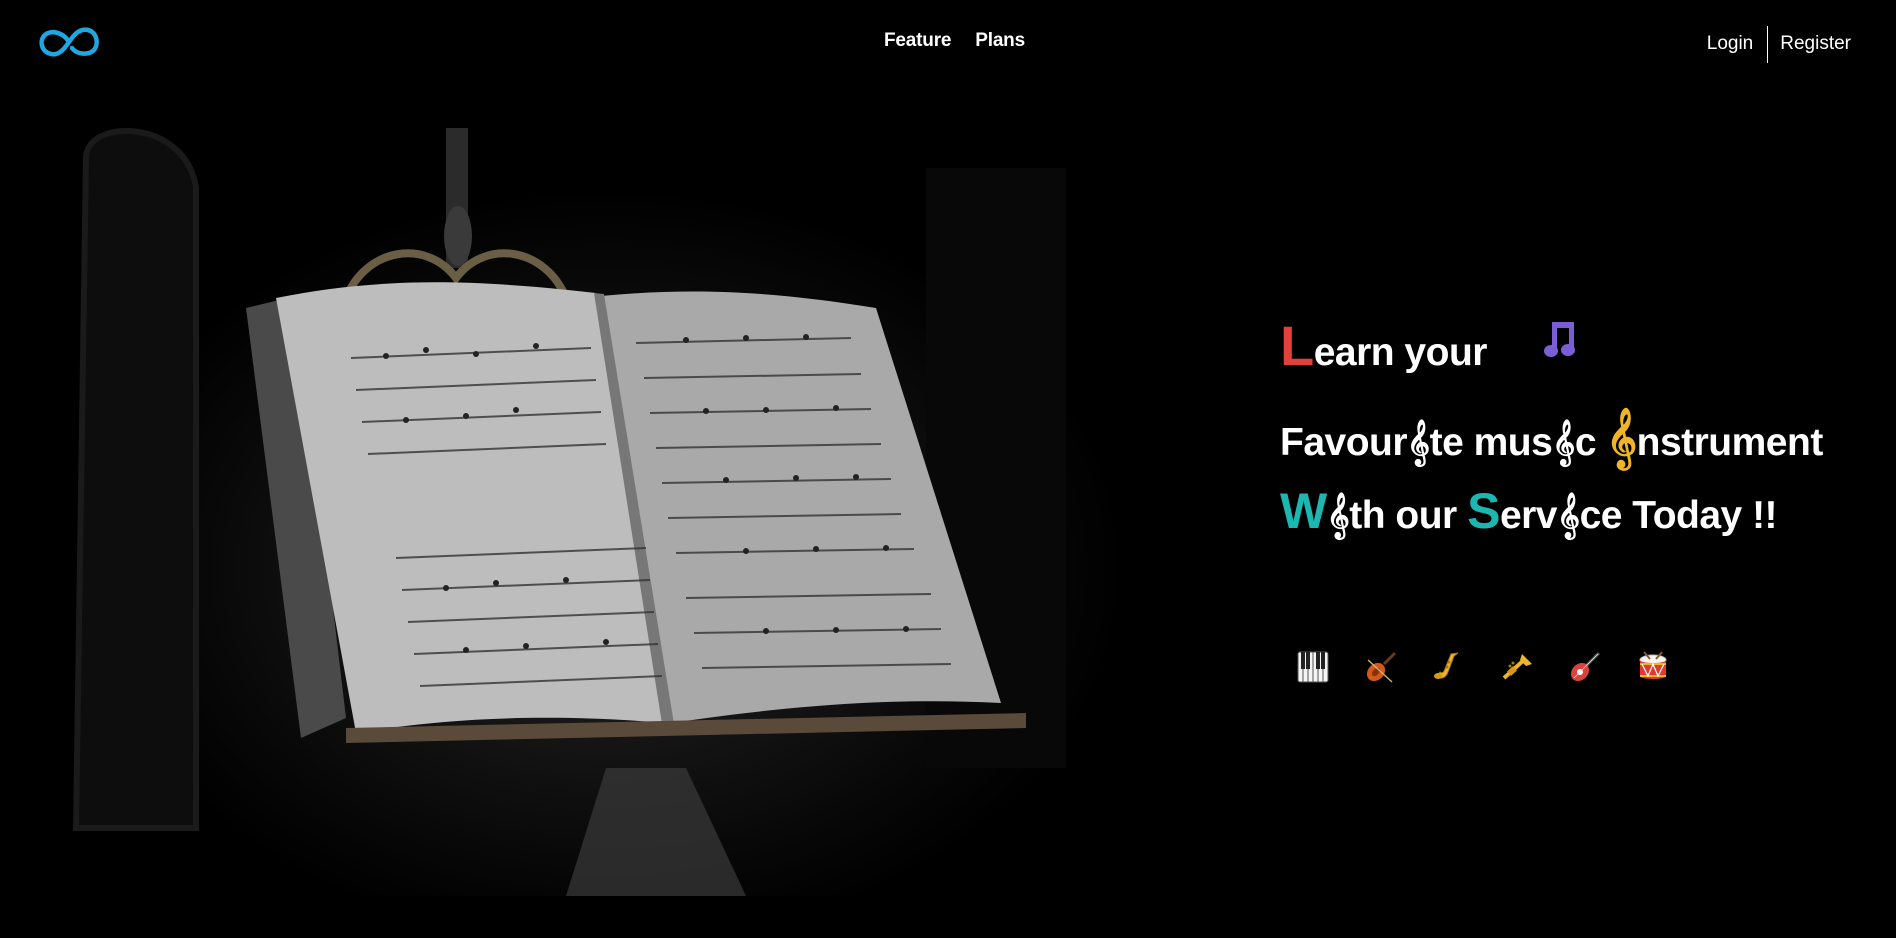  I want to click on headline-initial-w: W, so click(1303, 511).